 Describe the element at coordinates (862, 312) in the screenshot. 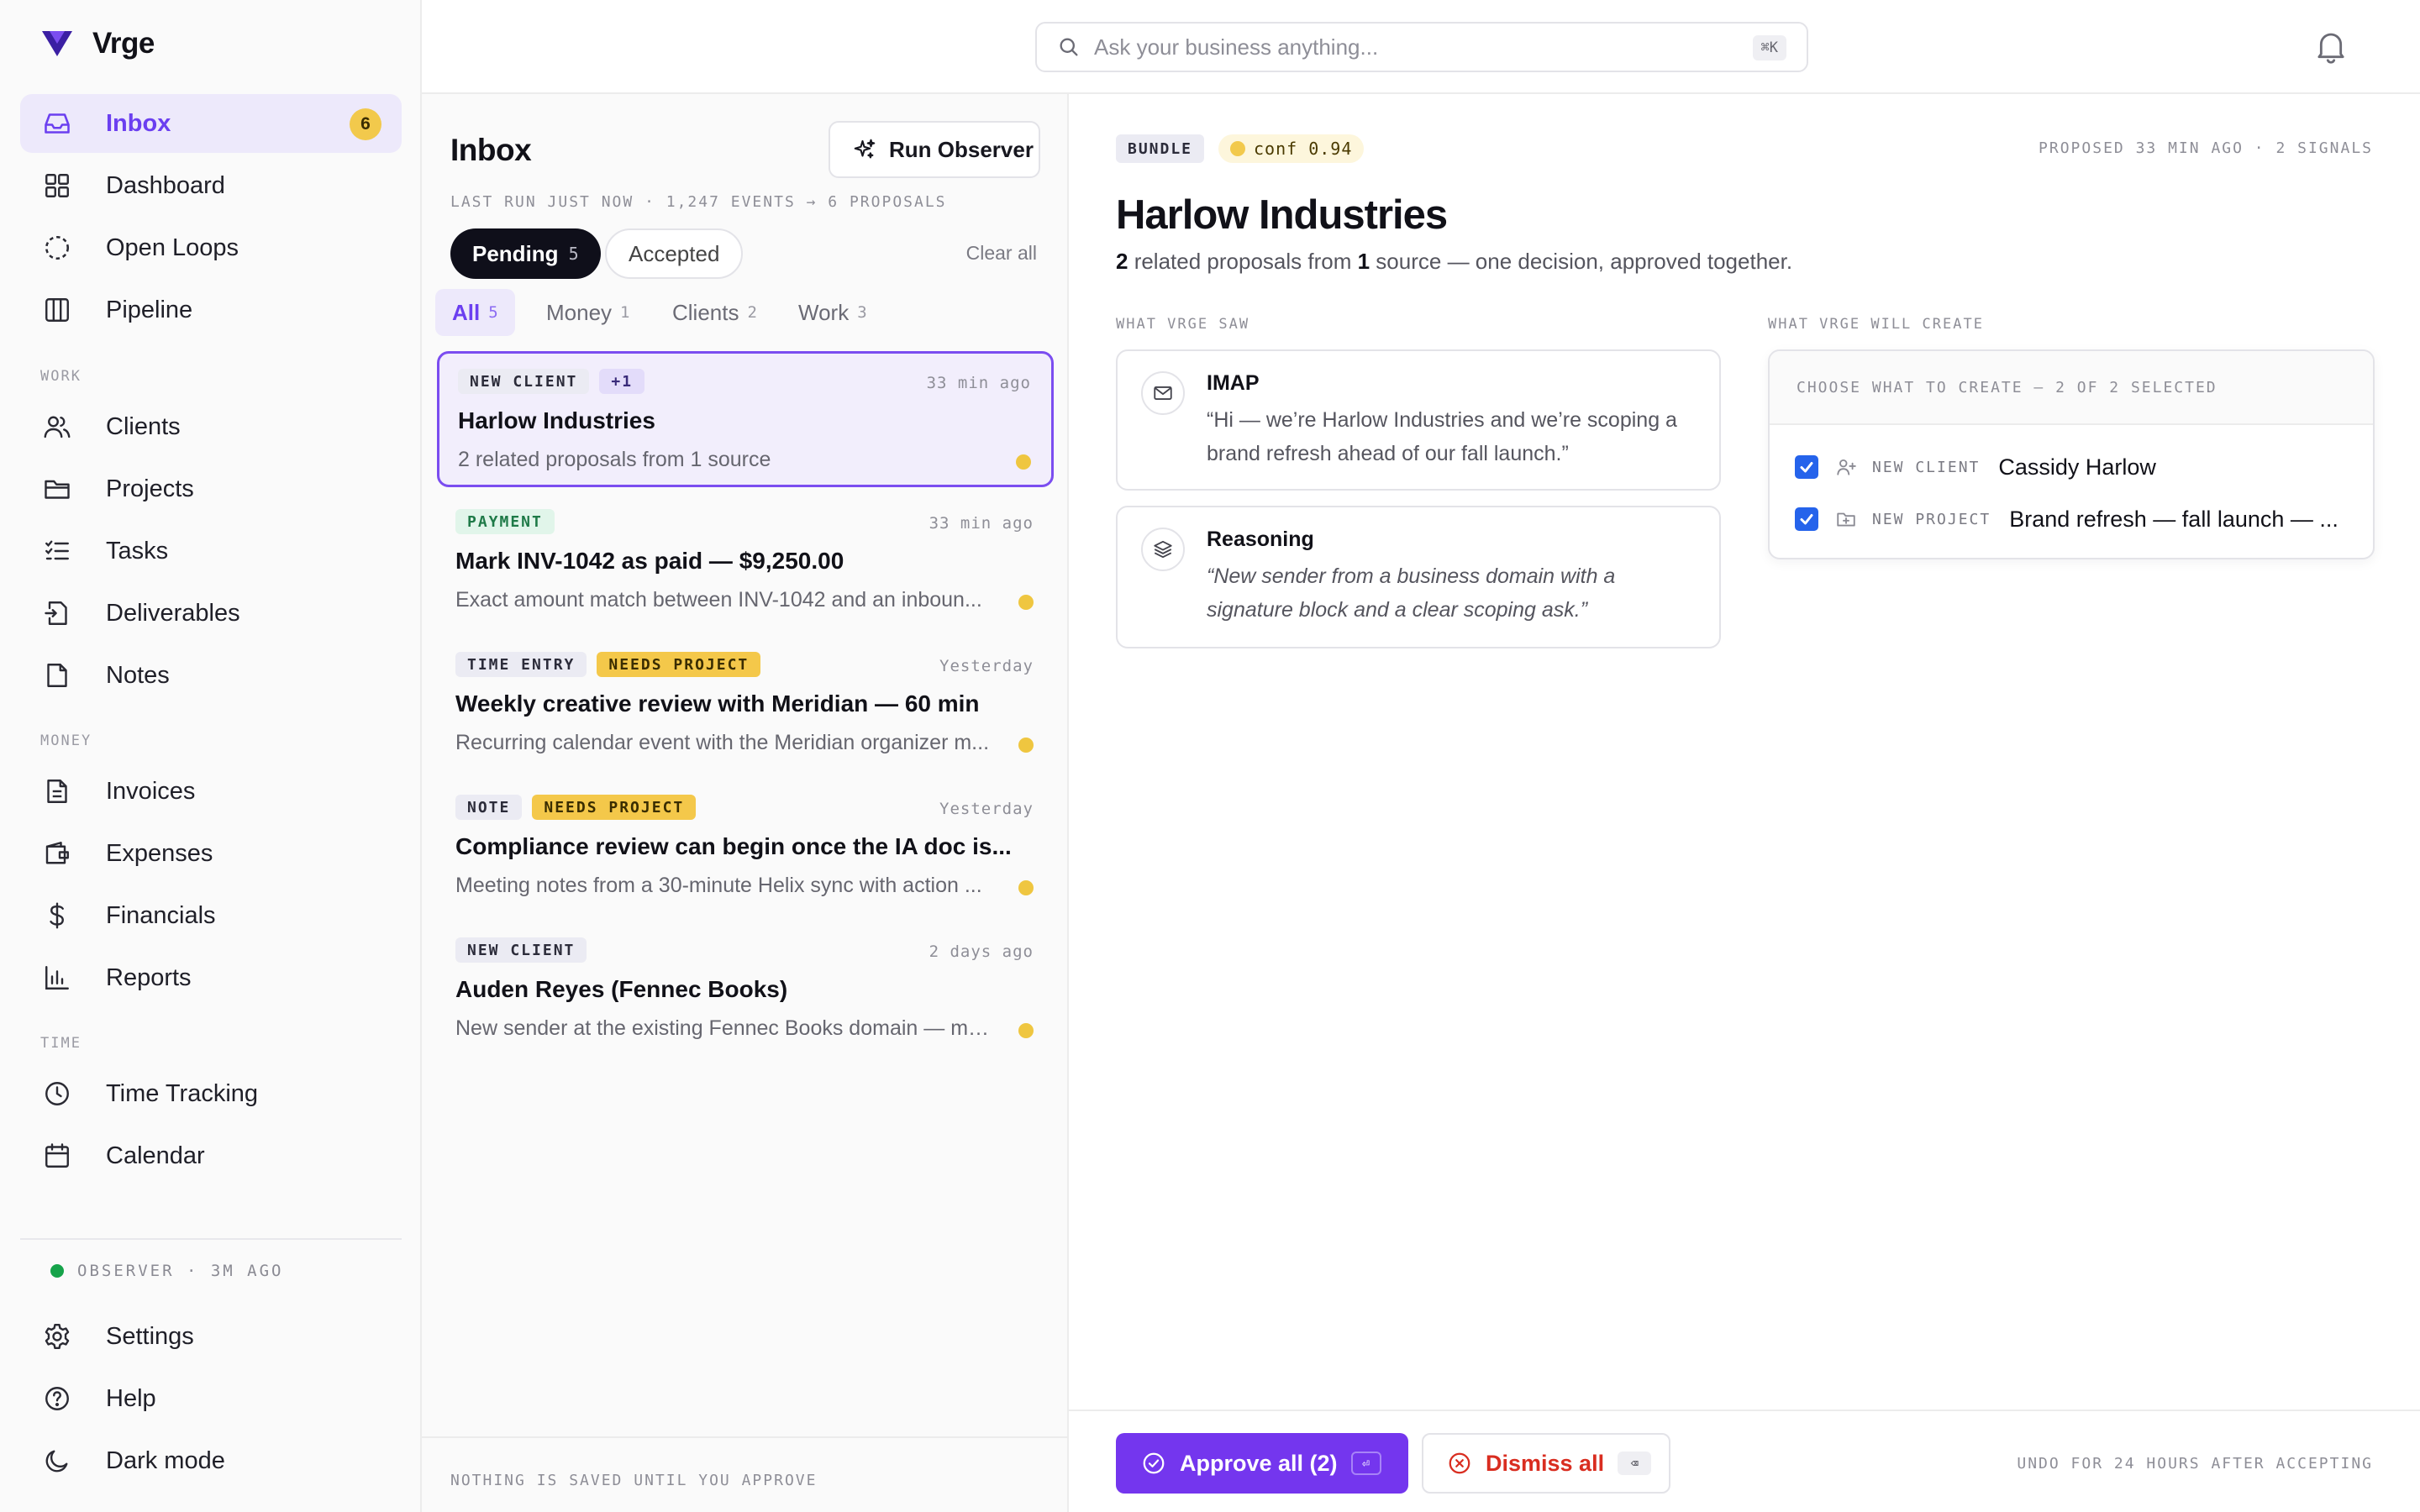

I see `filter-count: 3` at that location.